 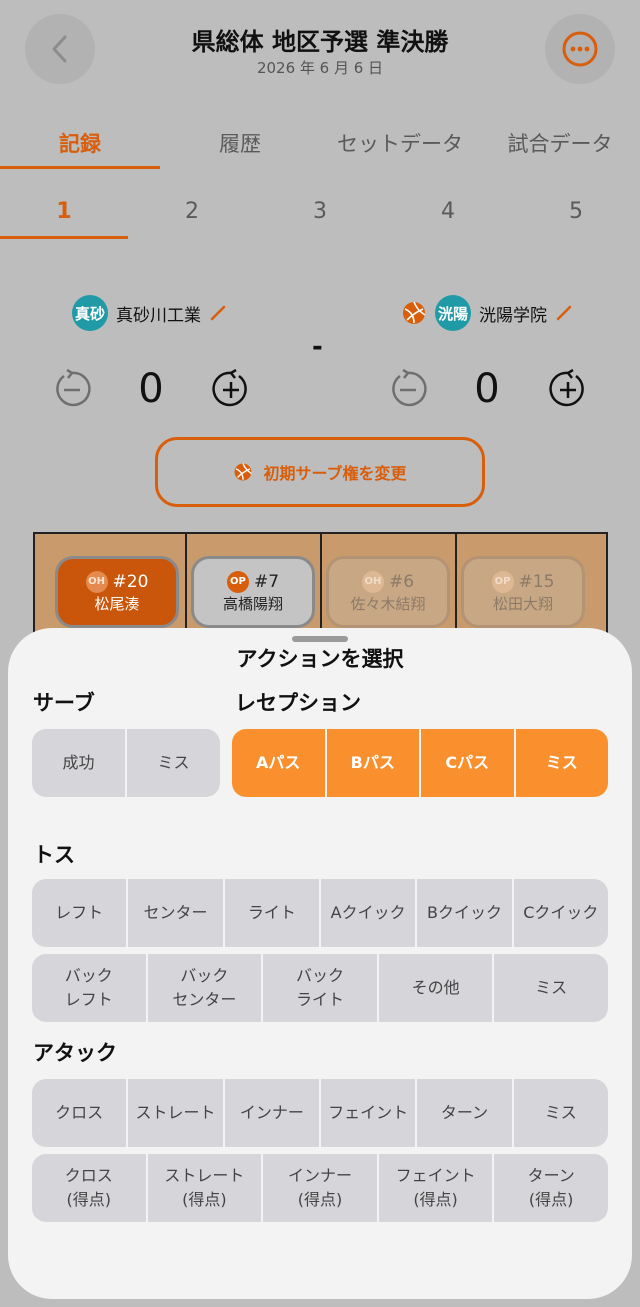 I want to click on player-name: 松尾湊, so click(x=117, y=603).